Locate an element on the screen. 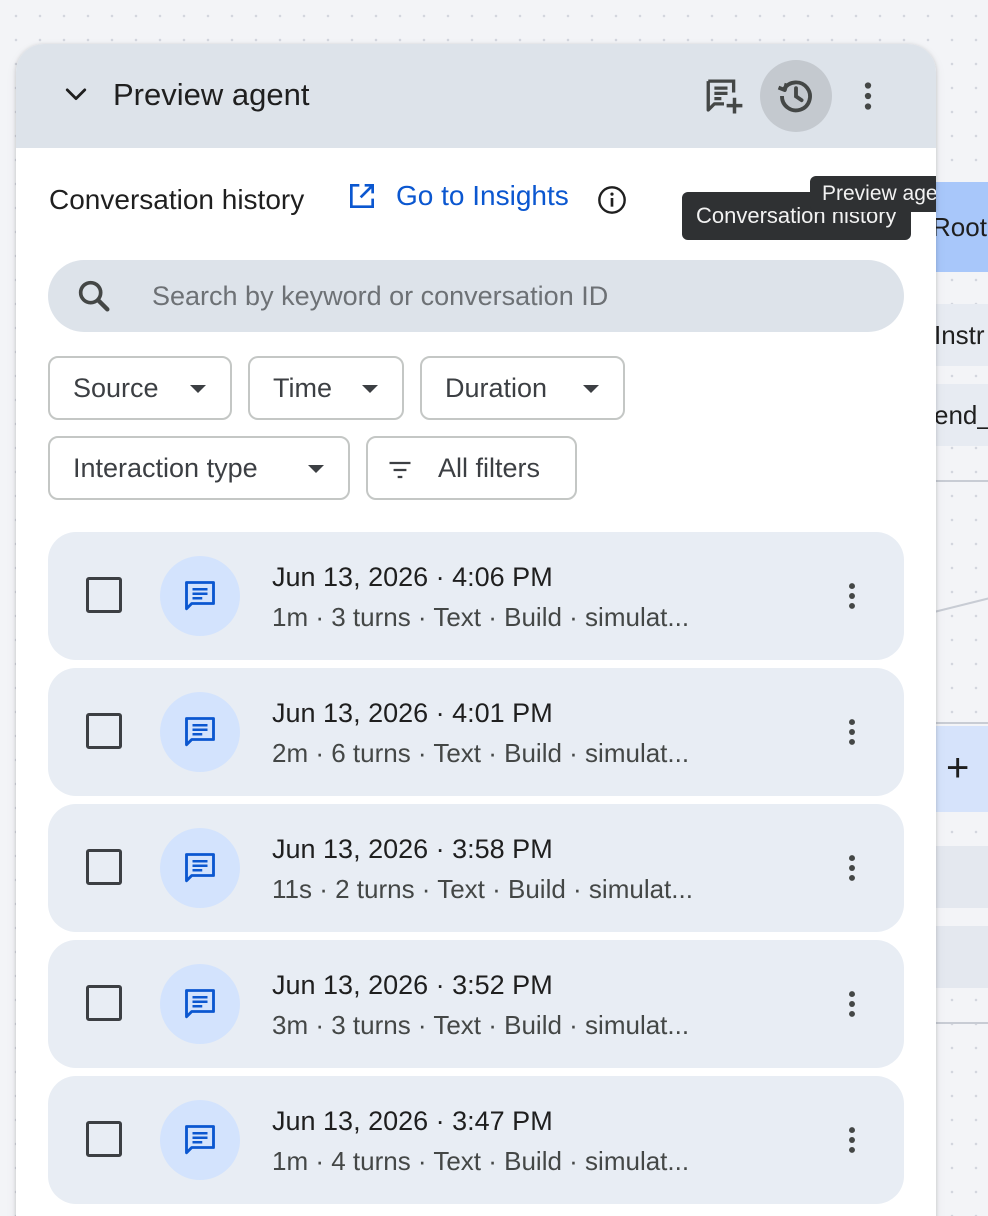 This screenshot has width=988, height=1216. plus-icon: + is located at coordinates (958, 768).